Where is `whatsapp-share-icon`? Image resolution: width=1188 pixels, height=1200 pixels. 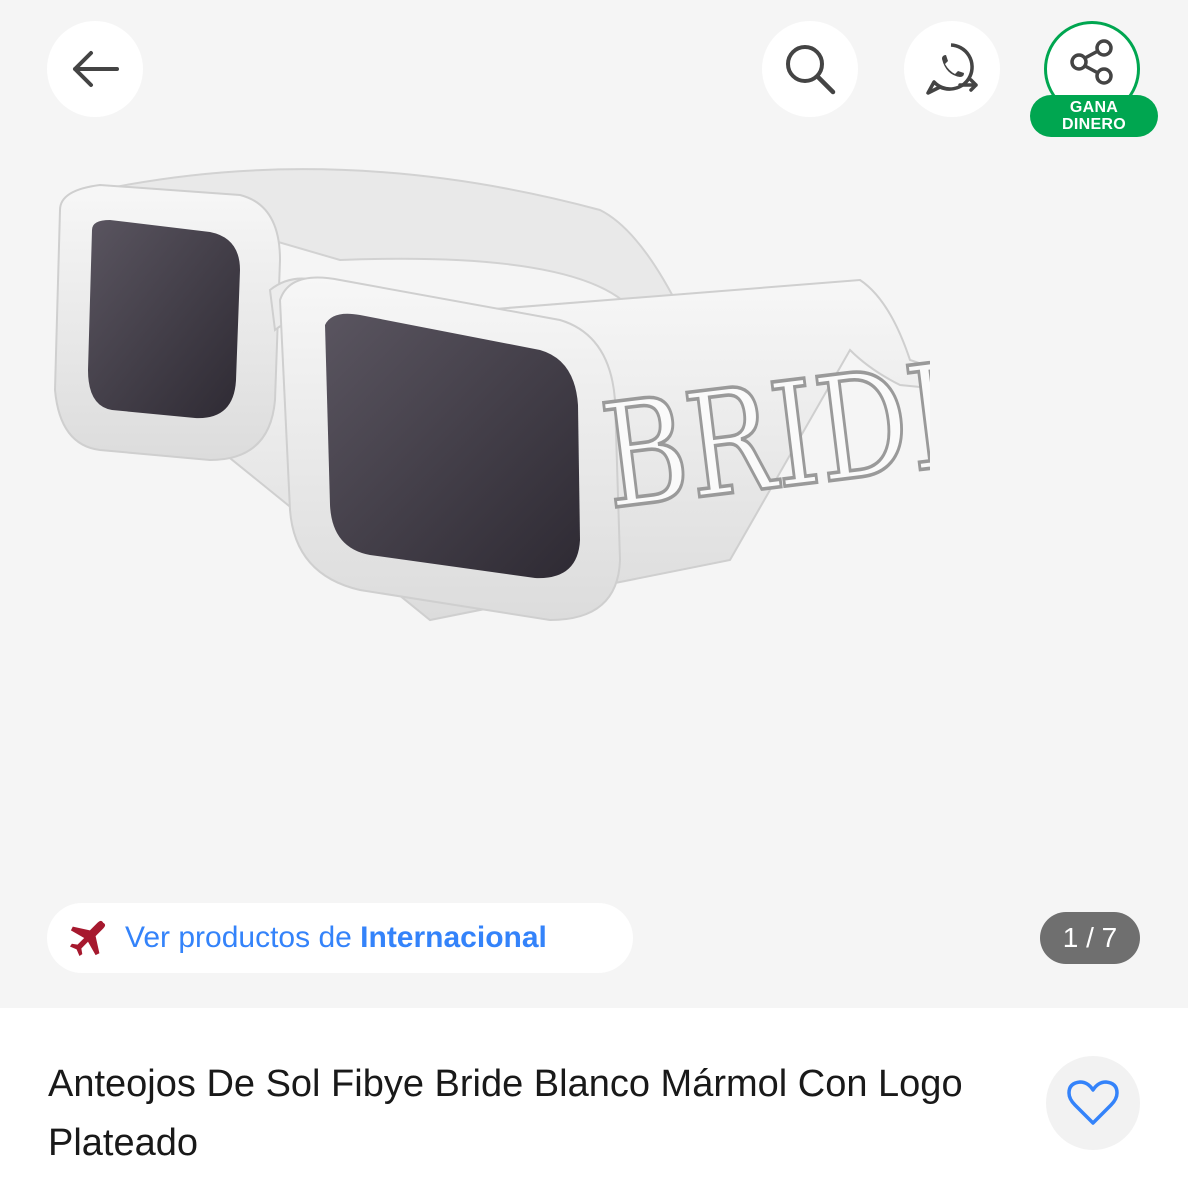 whatsapp-share-icon is located at coordinates (952, 69).